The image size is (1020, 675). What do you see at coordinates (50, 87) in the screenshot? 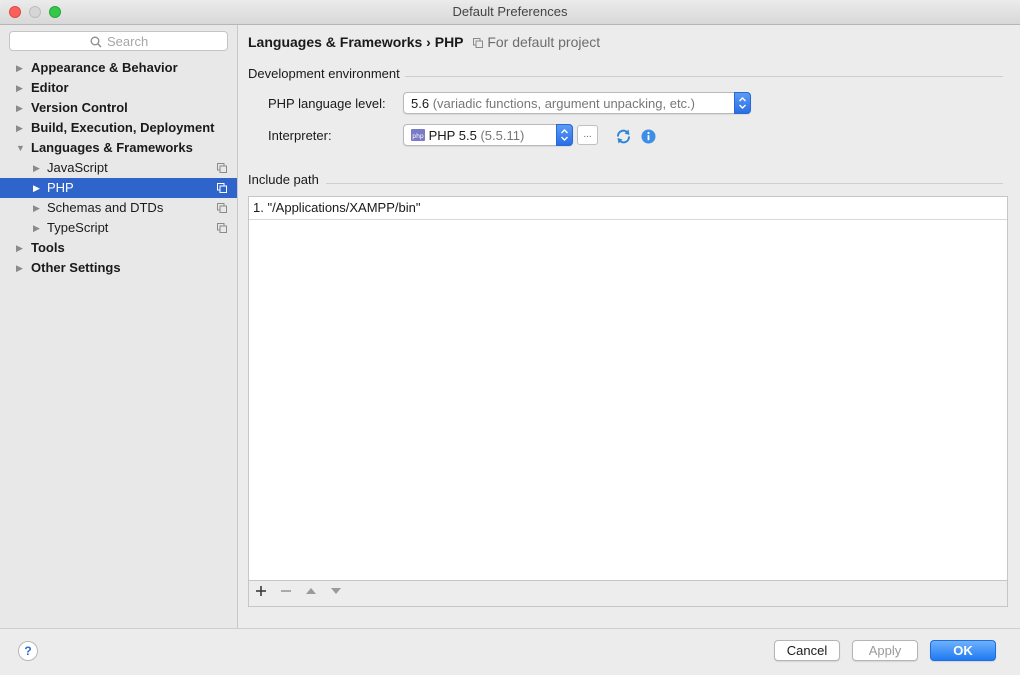
I see `tree-item-label: Editor` at bounding box center [50, 87].